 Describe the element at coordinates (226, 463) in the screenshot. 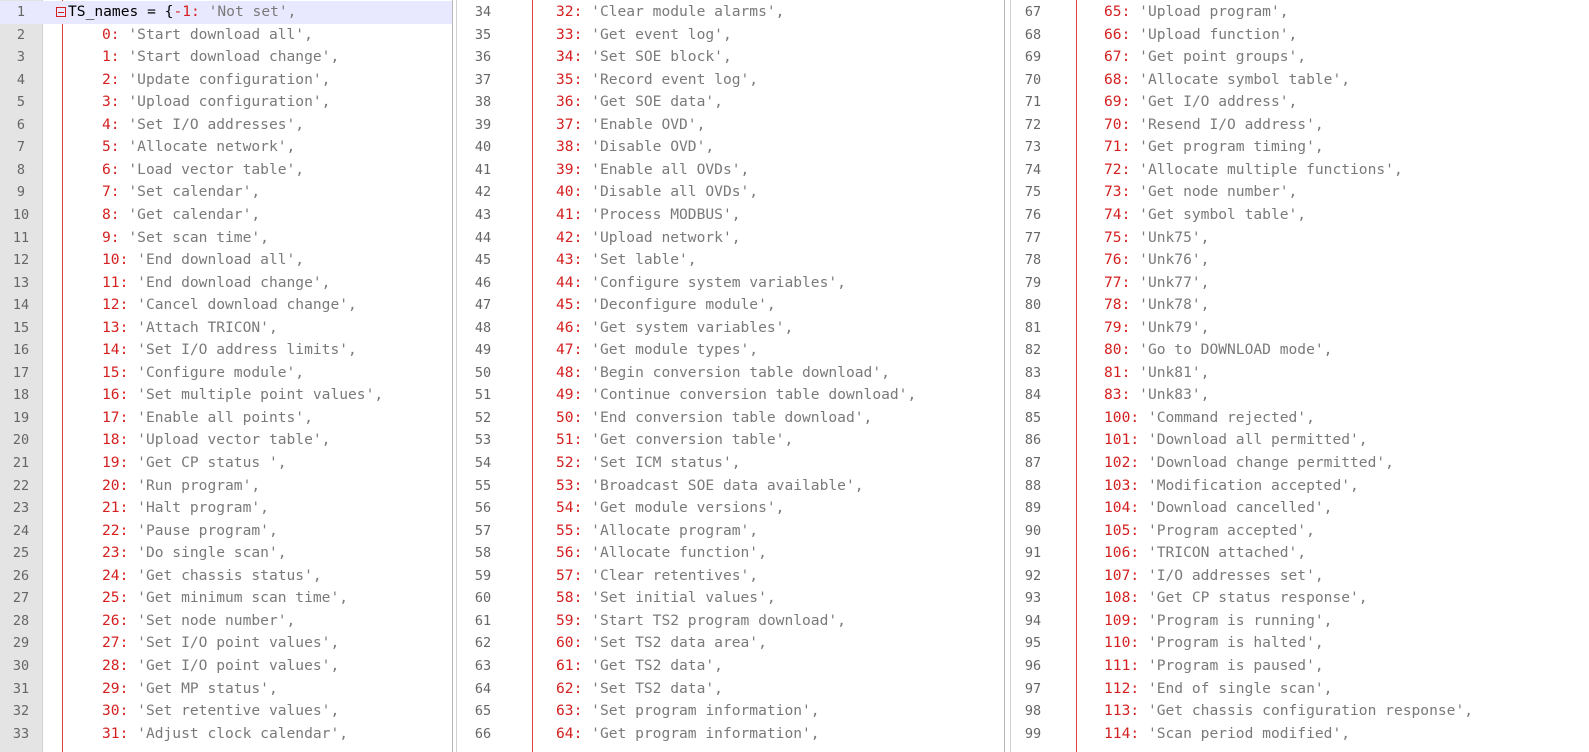

I see `code-line: 21 19: 'Get CP status ',` at that location.